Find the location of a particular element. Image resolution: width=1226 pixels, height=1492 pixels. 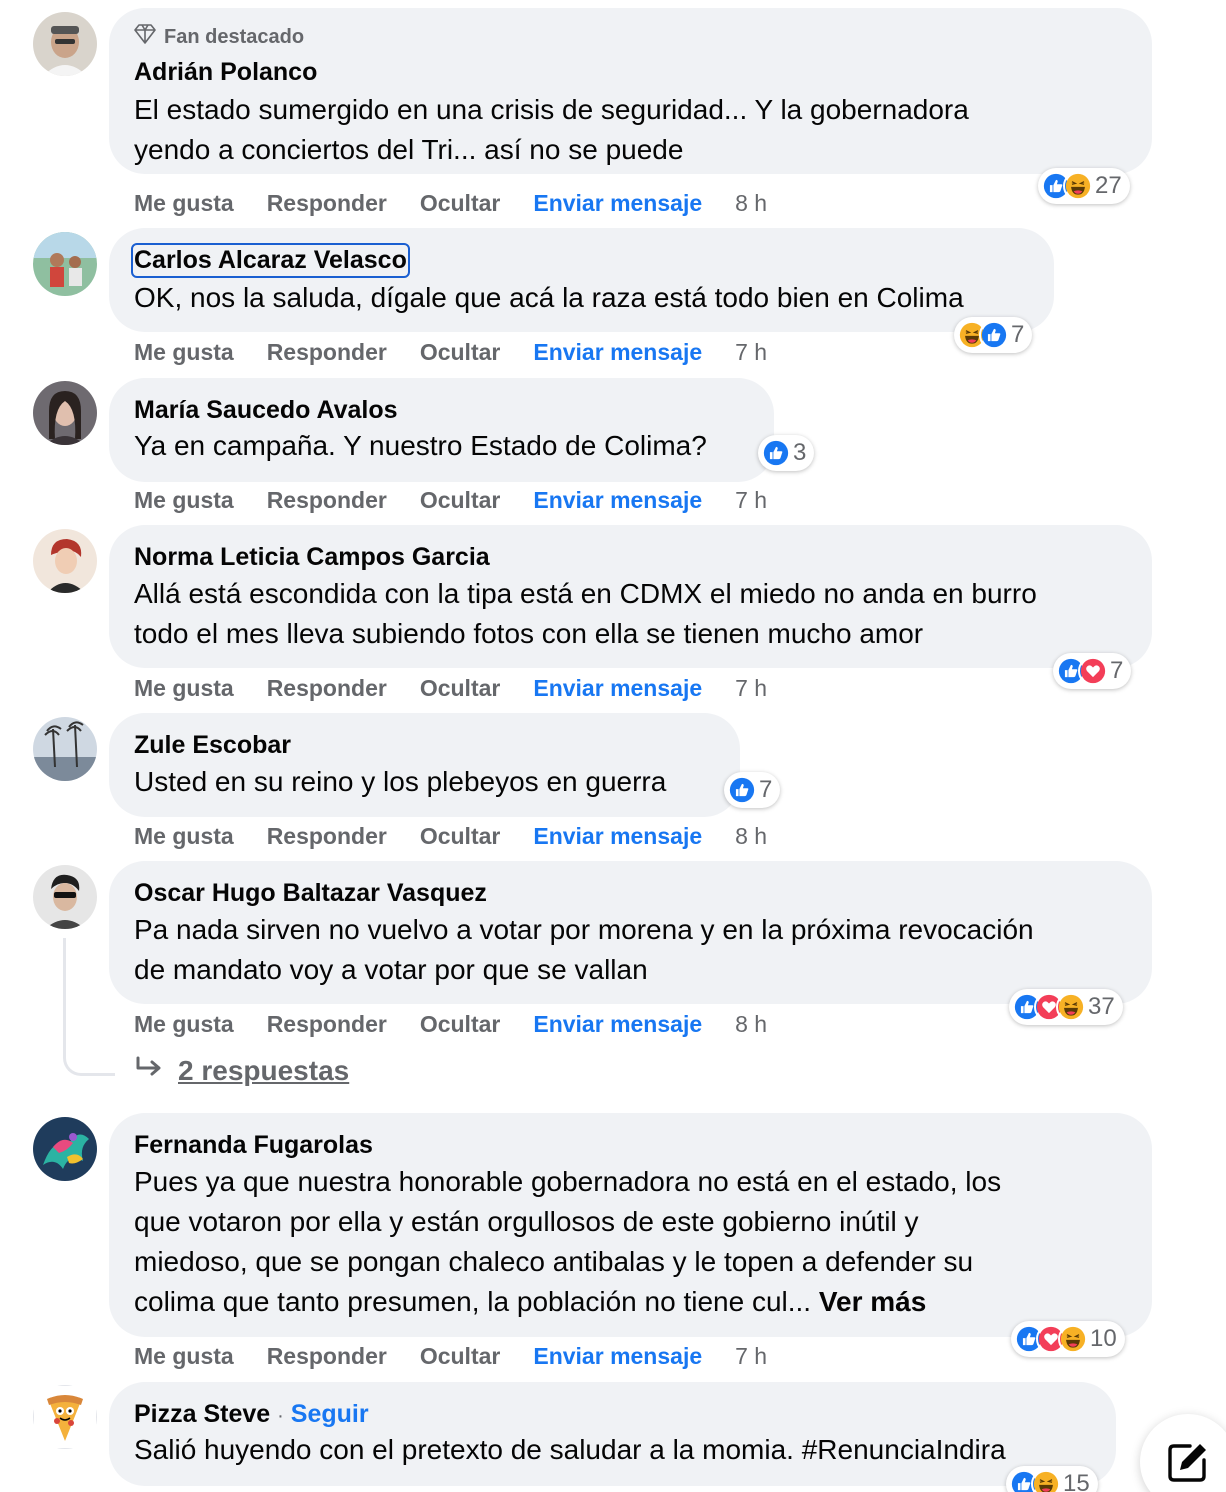

reaction-summary: 3 is located at coordinates (786, 453).